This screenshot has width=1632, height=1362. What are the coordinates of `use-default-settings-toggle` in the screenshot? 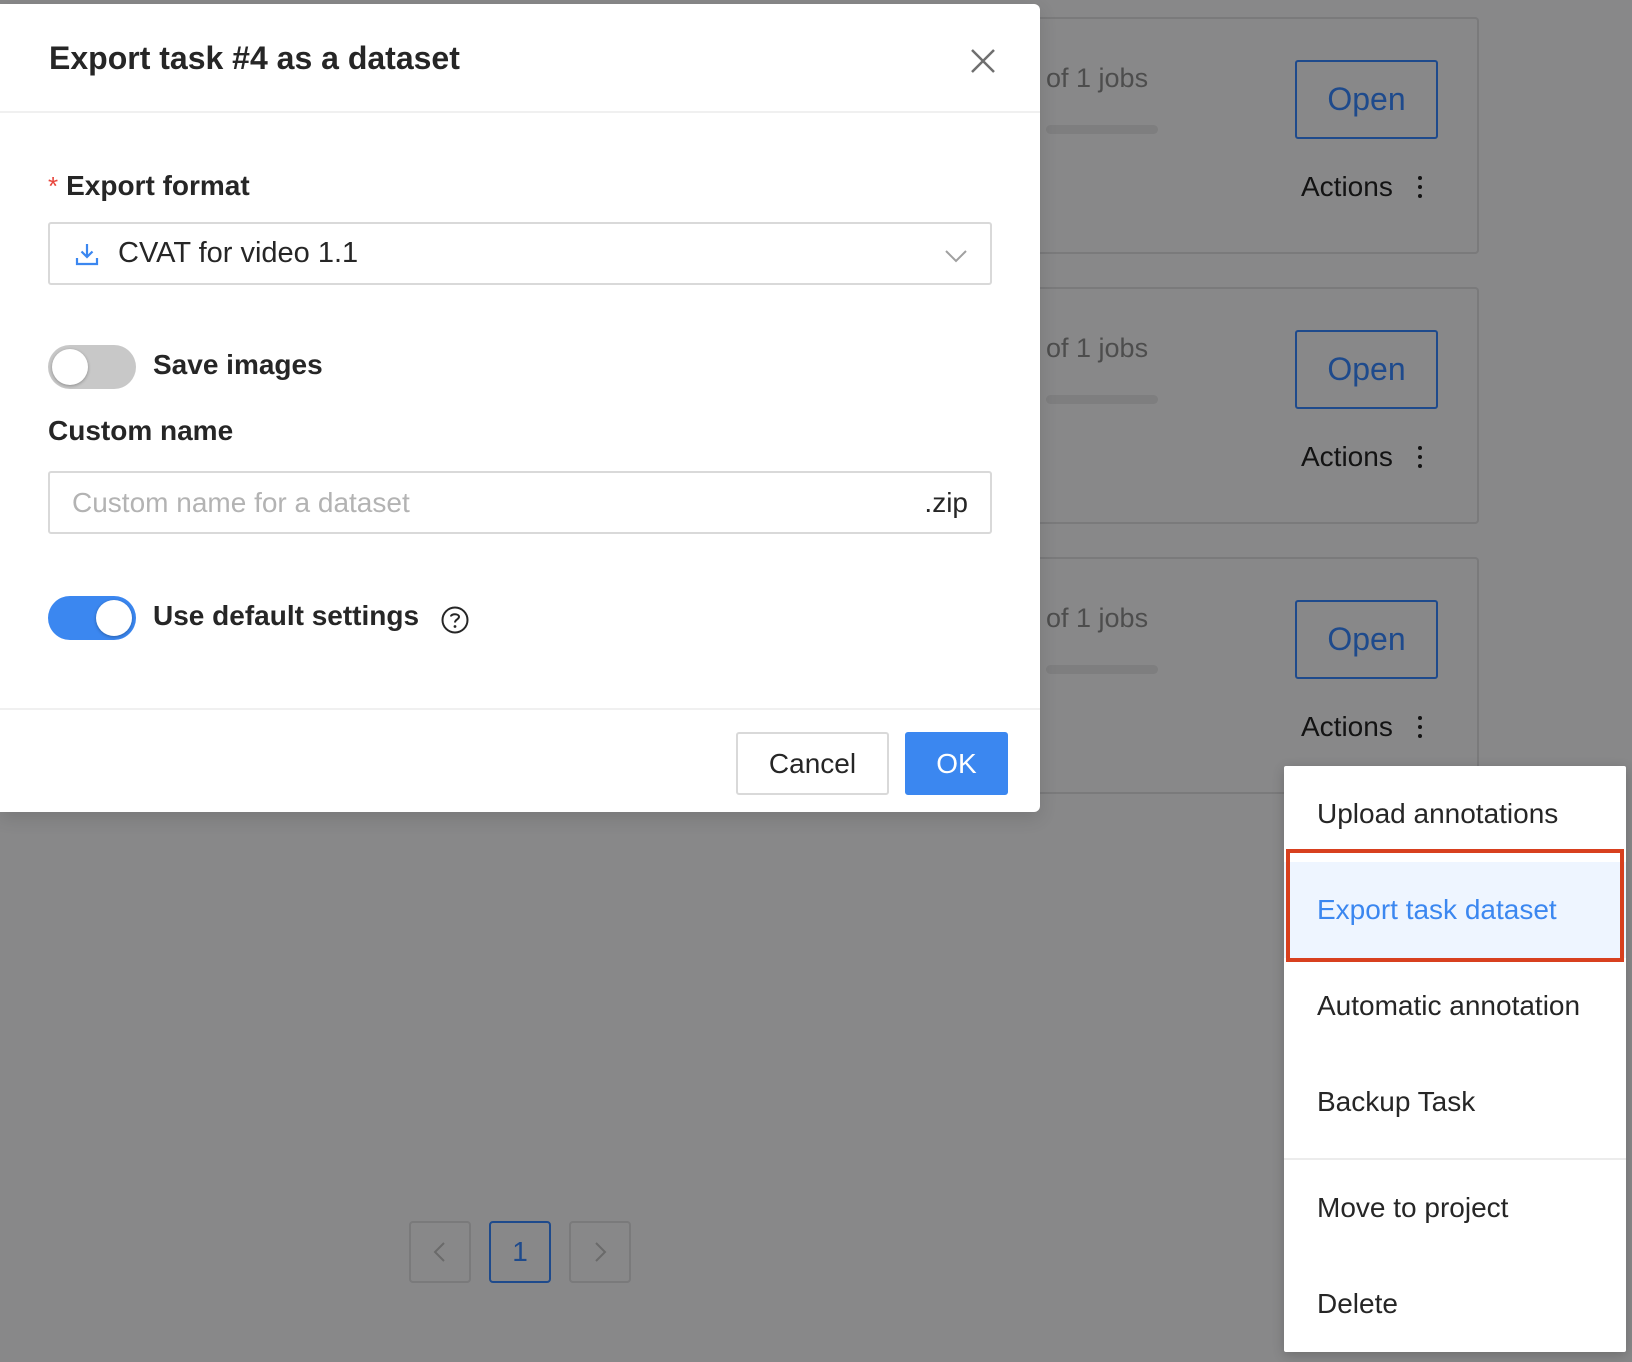 It's located at (92, 618).